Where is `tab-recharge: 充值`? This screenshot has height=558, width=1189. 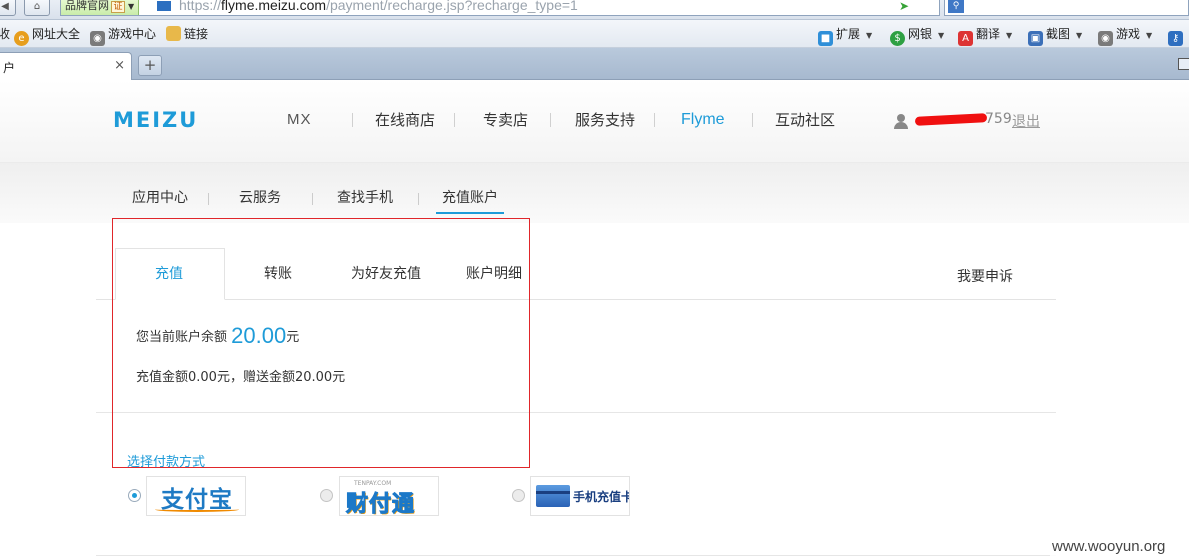 tab-recharge: 充值 is located at coordinates (169, 274).